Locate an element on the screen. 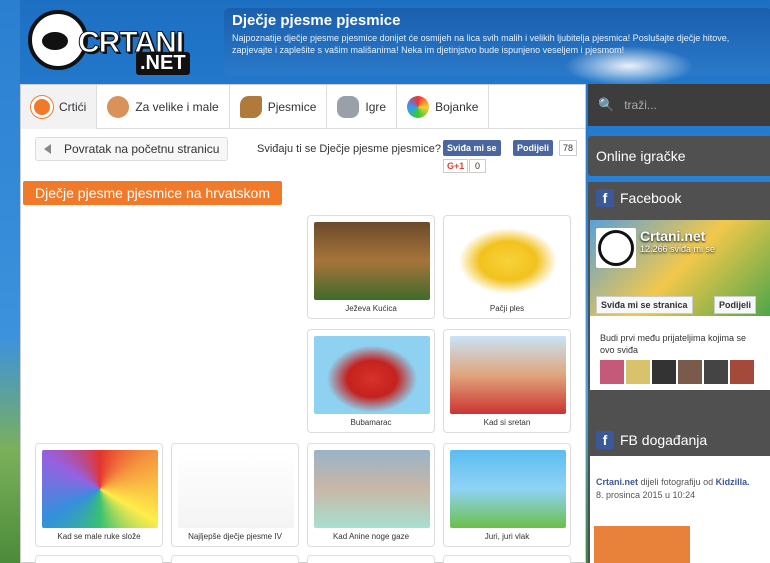 The width and height of the screenshot is (770, 563). nav-label: Bojanke is located at coordinates (457, 107).